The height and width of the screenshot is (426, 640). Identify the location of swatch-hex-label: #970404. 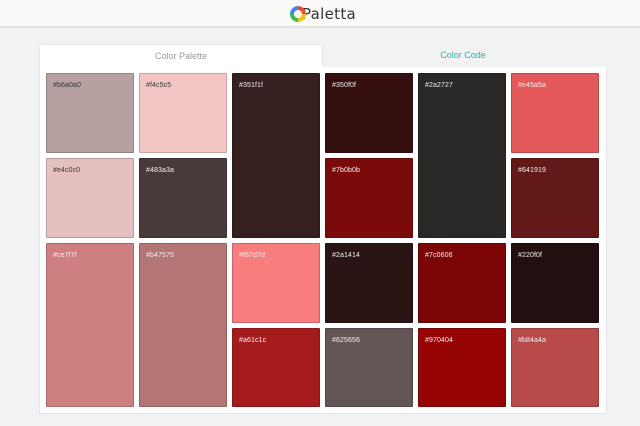
(439, 340).